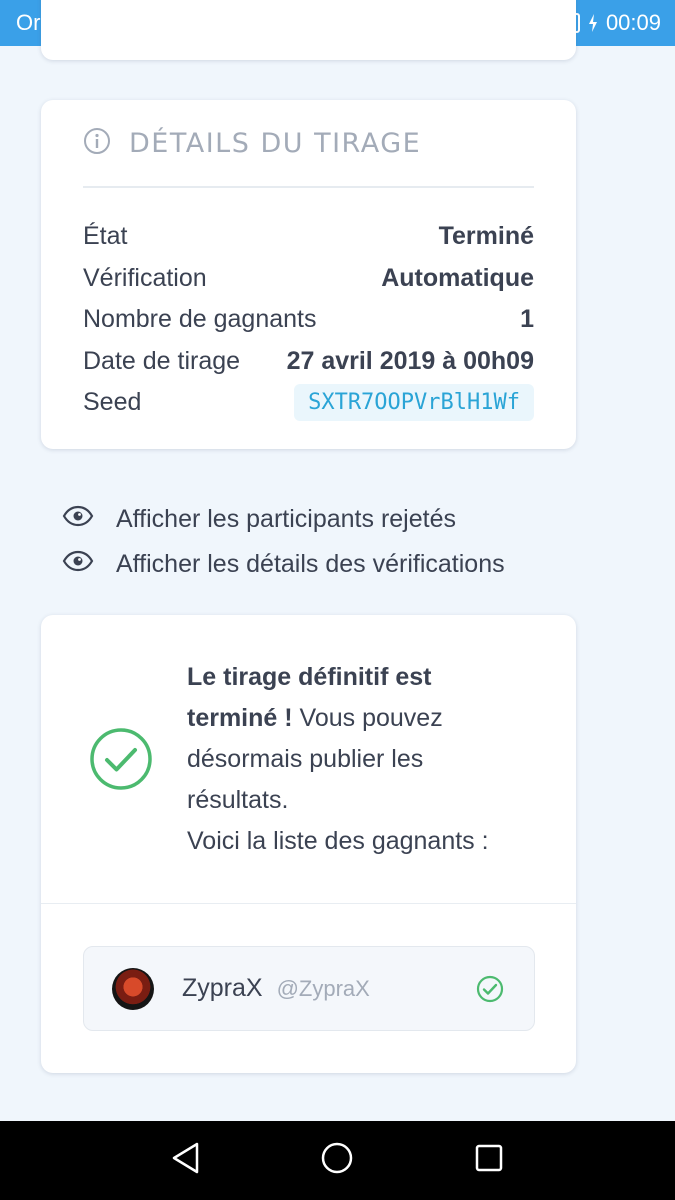 This screenshot has height=1200, width=675. What do you see at coordinates (338, 840) in the screenshot?
I see `winners-intro: Voici la liste des gagnants :` at bounding box center [338, 840].